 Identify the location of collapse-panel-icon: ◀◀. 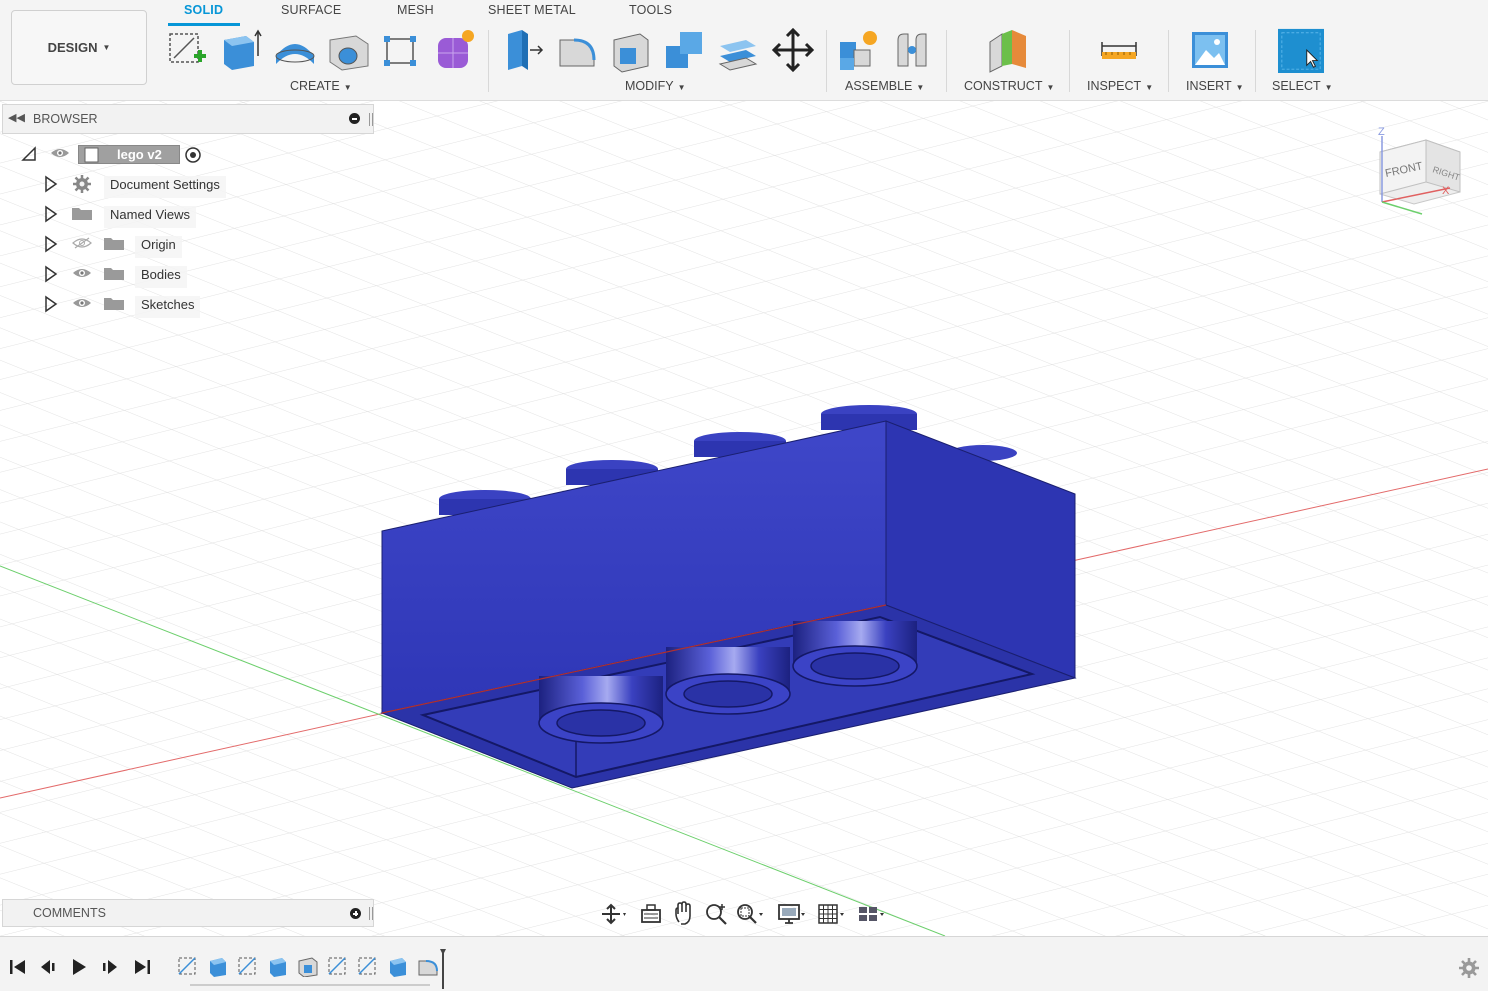
(16, 117).